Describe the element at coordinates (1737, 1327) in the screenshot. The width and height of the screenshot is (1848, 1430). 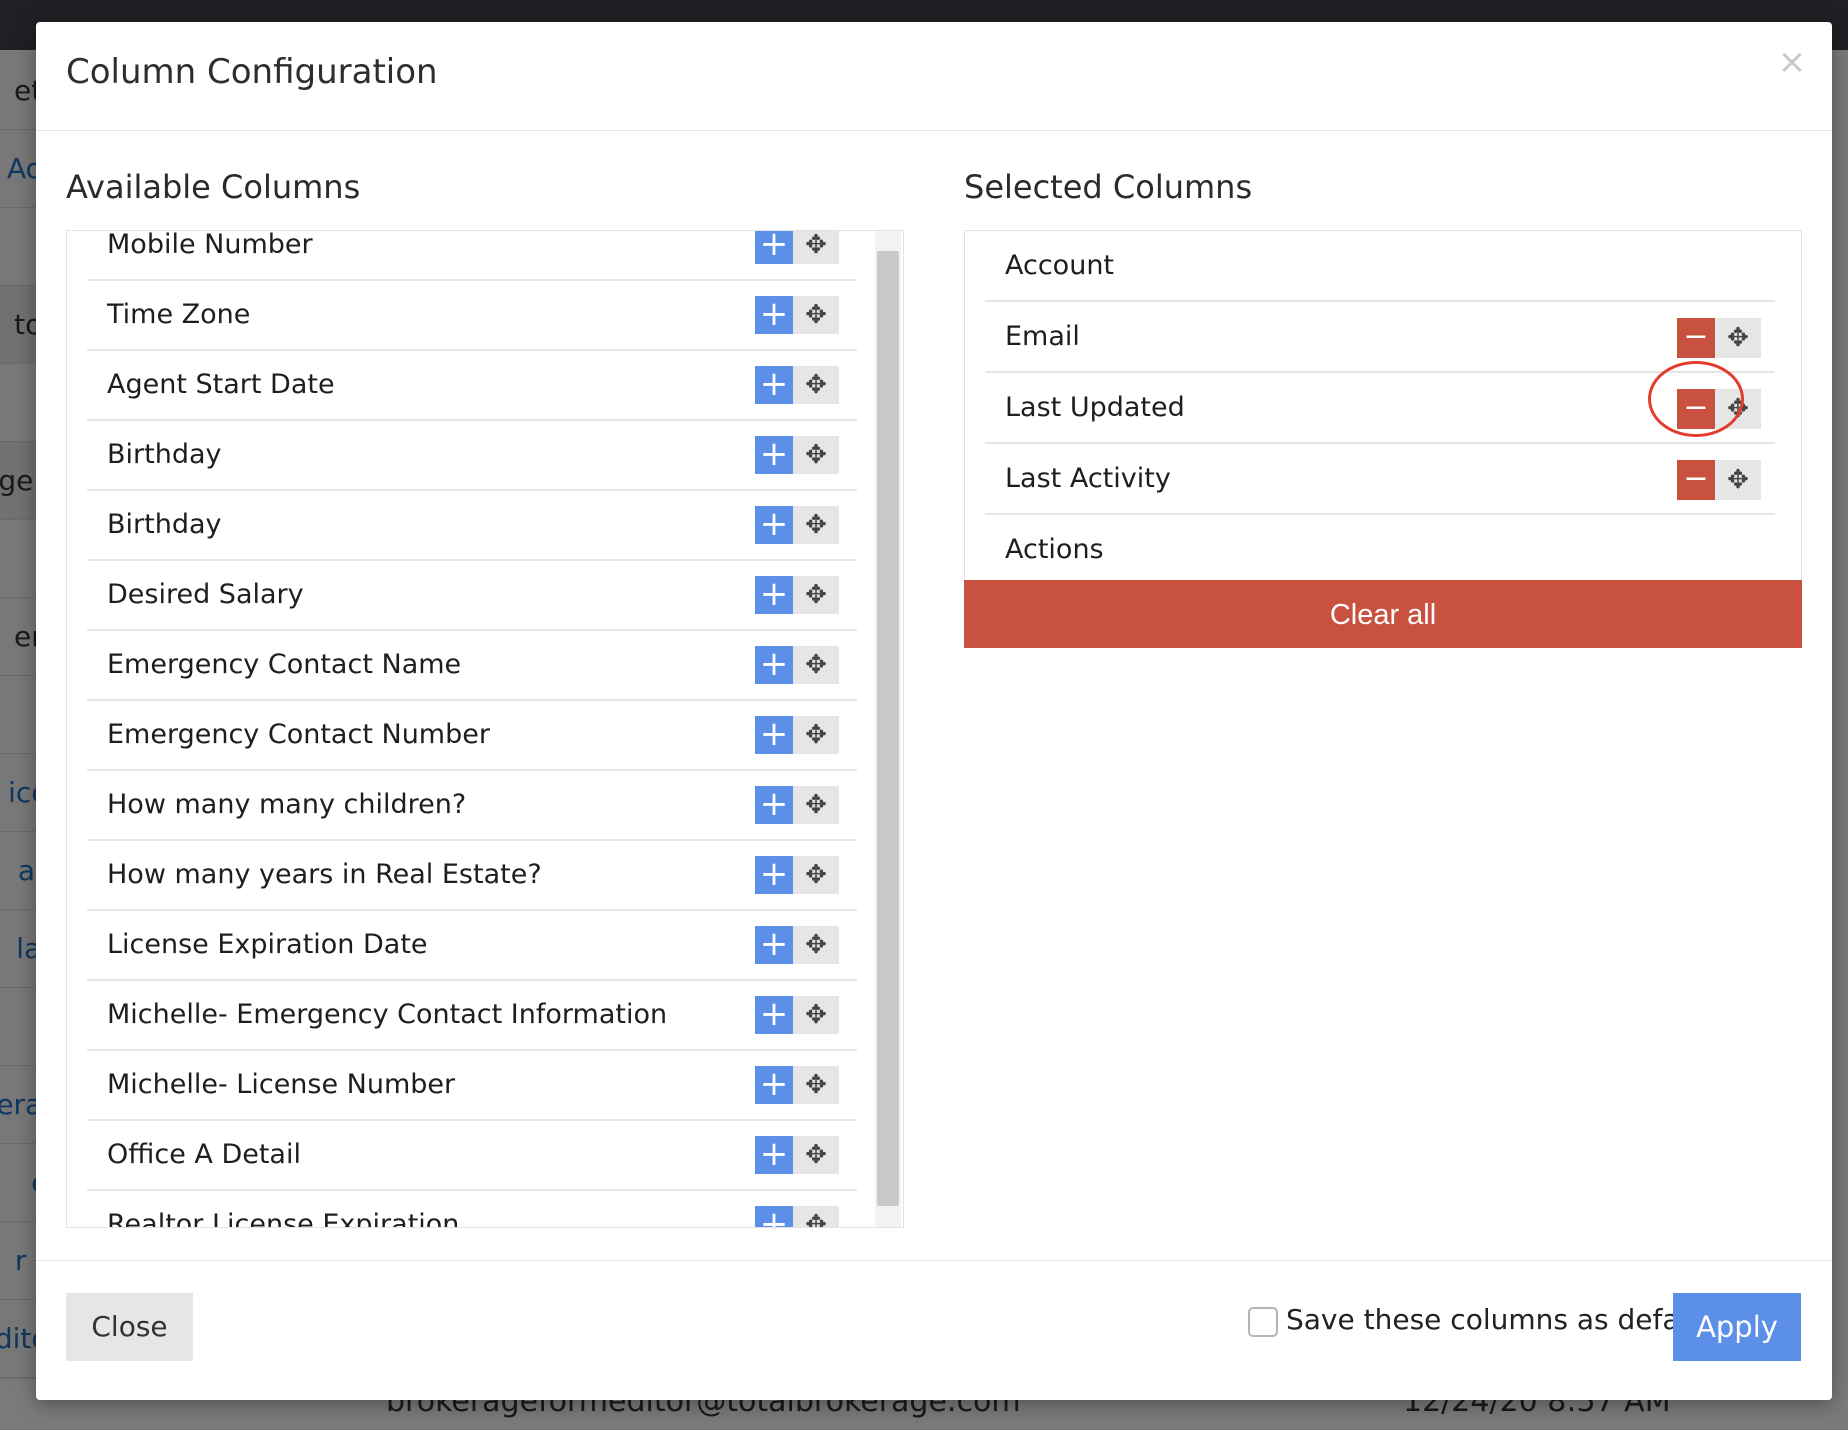
I see `apply-button: Apply` at that location.